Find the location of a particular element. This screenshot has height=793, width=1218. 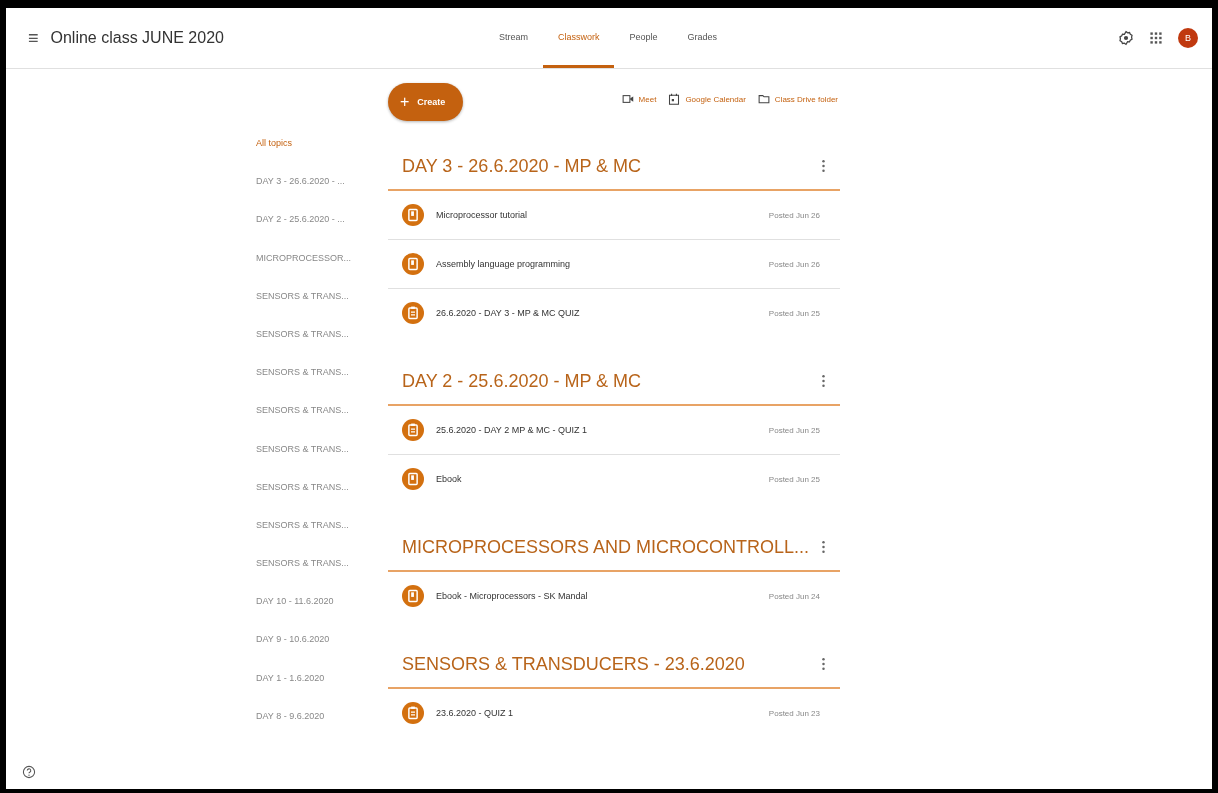

classwork-item: Ebook Posted Jun 25 is located at coordinates (614, 479).